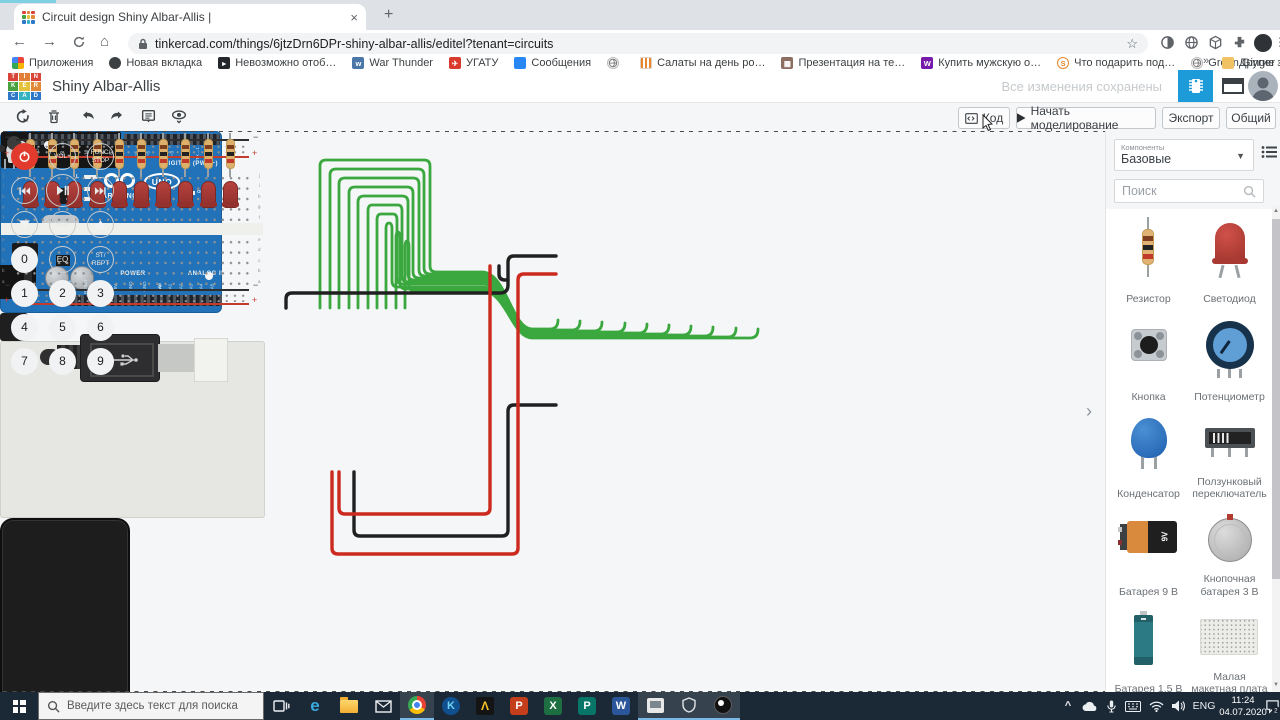  Describe the element at coordinates (24, 224) in the screenshot. I see `remote-down-button` at that location.